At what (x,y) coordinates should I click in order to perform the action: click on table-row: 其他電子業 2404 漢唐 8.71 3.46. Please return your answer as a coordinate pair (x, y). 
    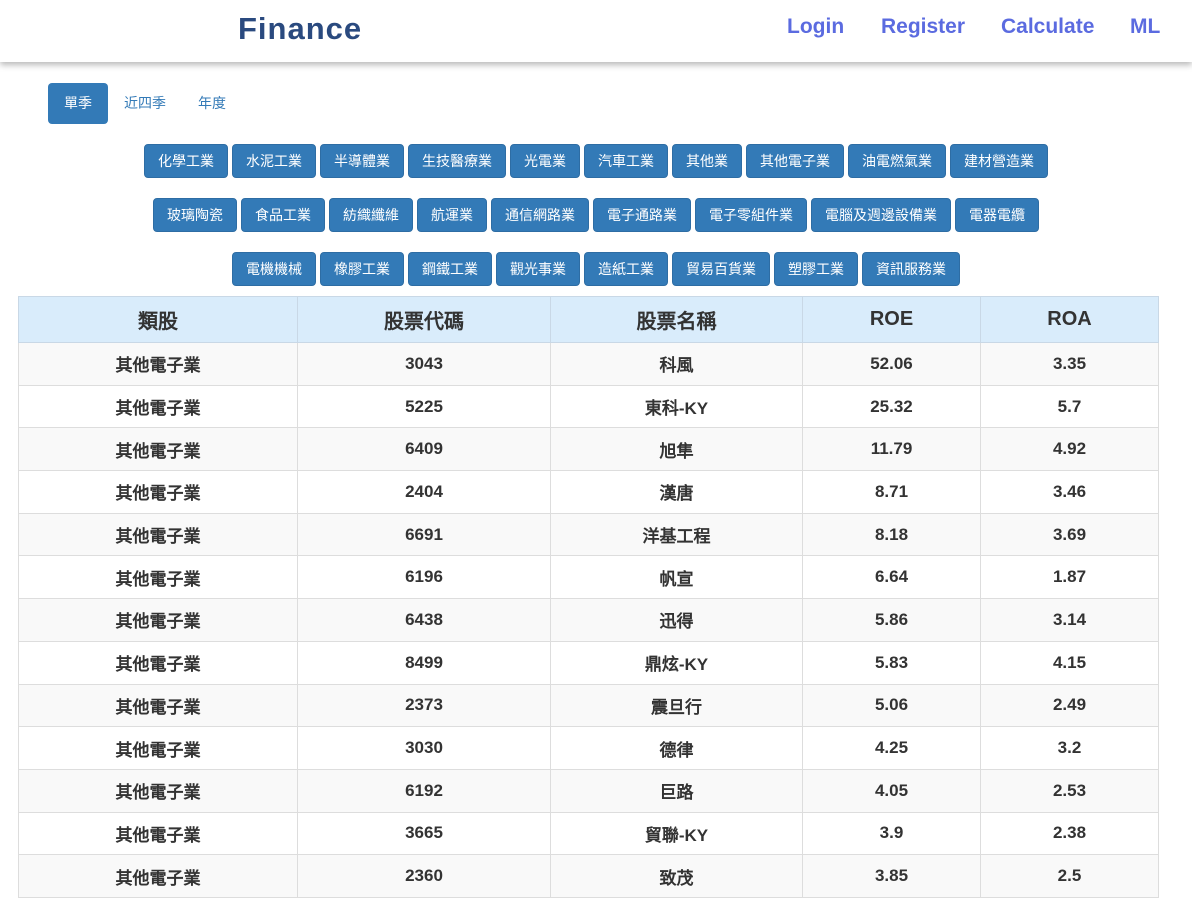
    Looking at the image, I should click on (588, 492).